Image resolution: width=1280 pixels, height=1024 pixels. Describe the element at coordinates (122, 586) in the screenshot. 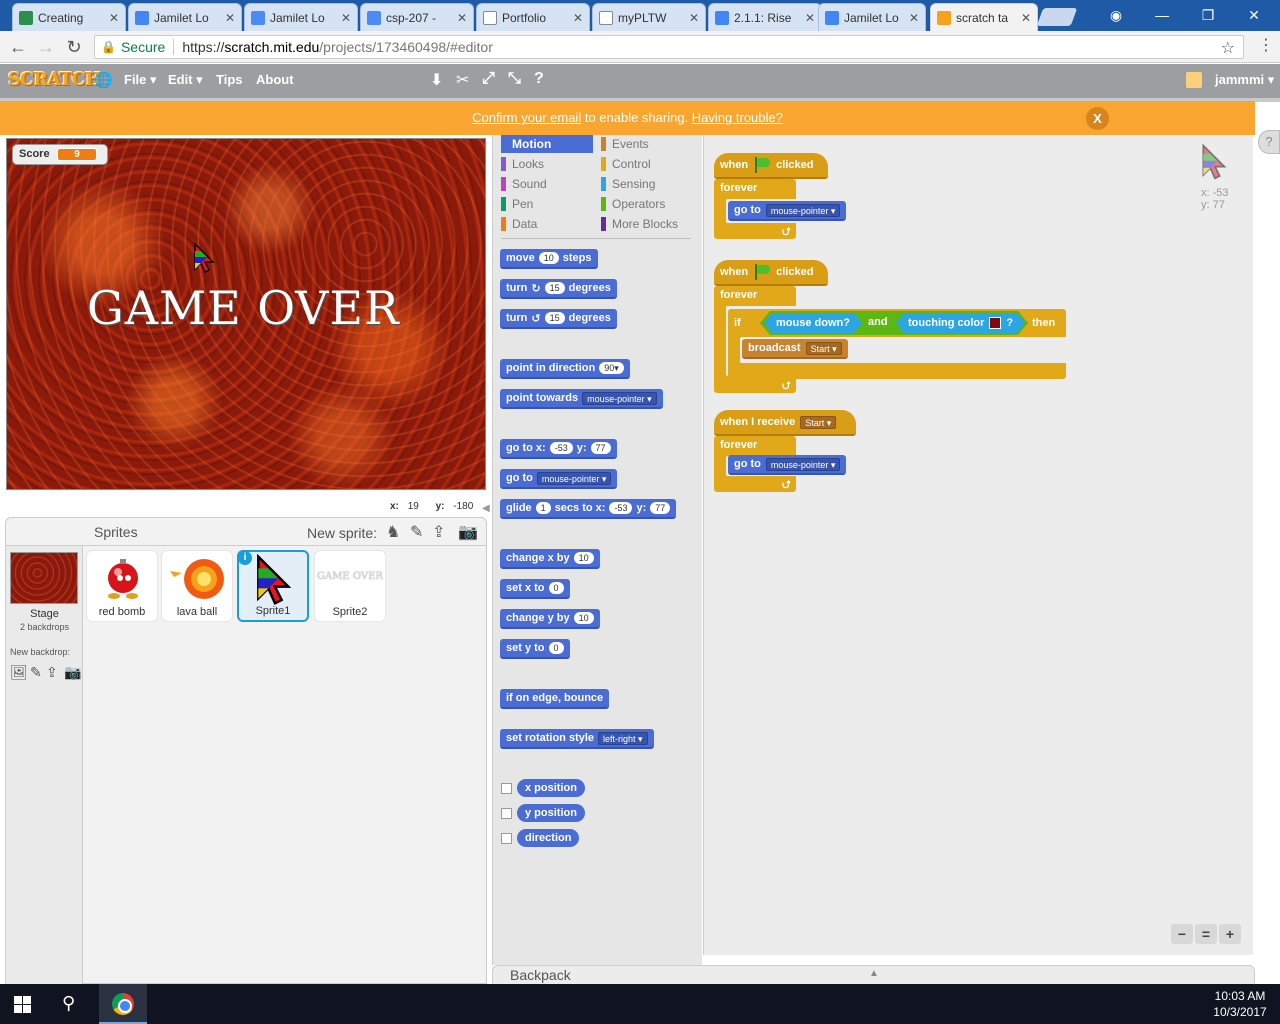

I see `sprite-card-red-bomb: red bomb` at that location.